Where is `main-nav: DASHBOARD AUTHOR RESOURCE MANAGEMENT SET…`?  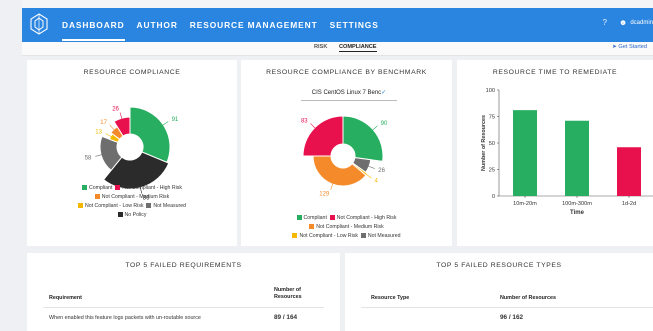
main-nav: DASHBOARD AUTHOR RESOURCE MANAGEMENT SET… is located at coordinates (226, 25).